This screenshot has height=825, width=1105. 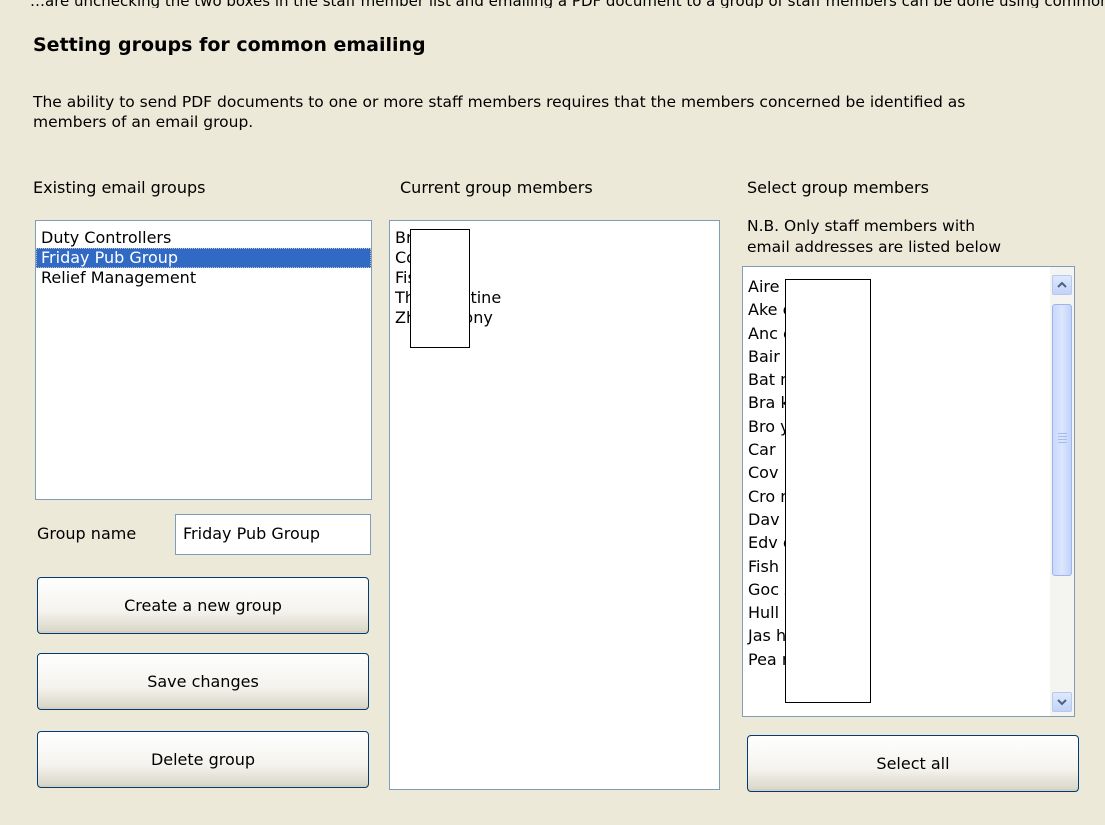 I want to click on save-changes-button: Save changes, so click(x=203, y=681).